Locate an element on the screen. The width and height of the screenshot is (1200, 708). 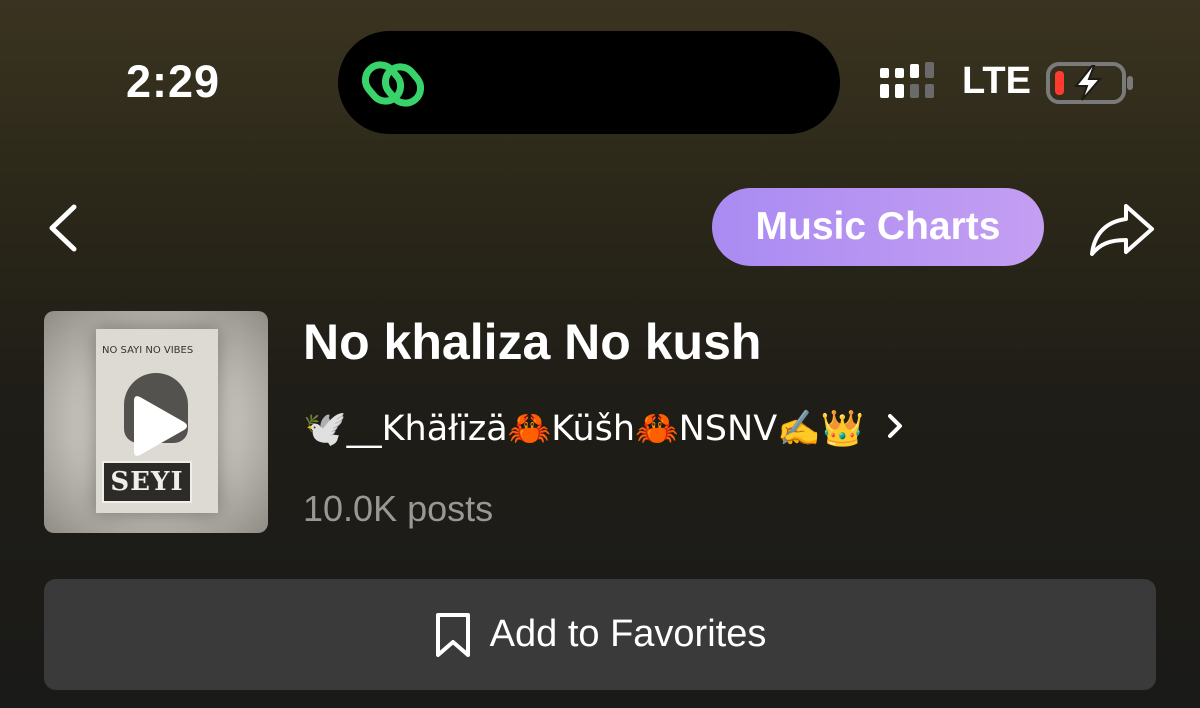
author-link: 🕊️__Khäłïzä🦀Küšh🦀NSNV✍️👑 is located at coordinates (603, 428).